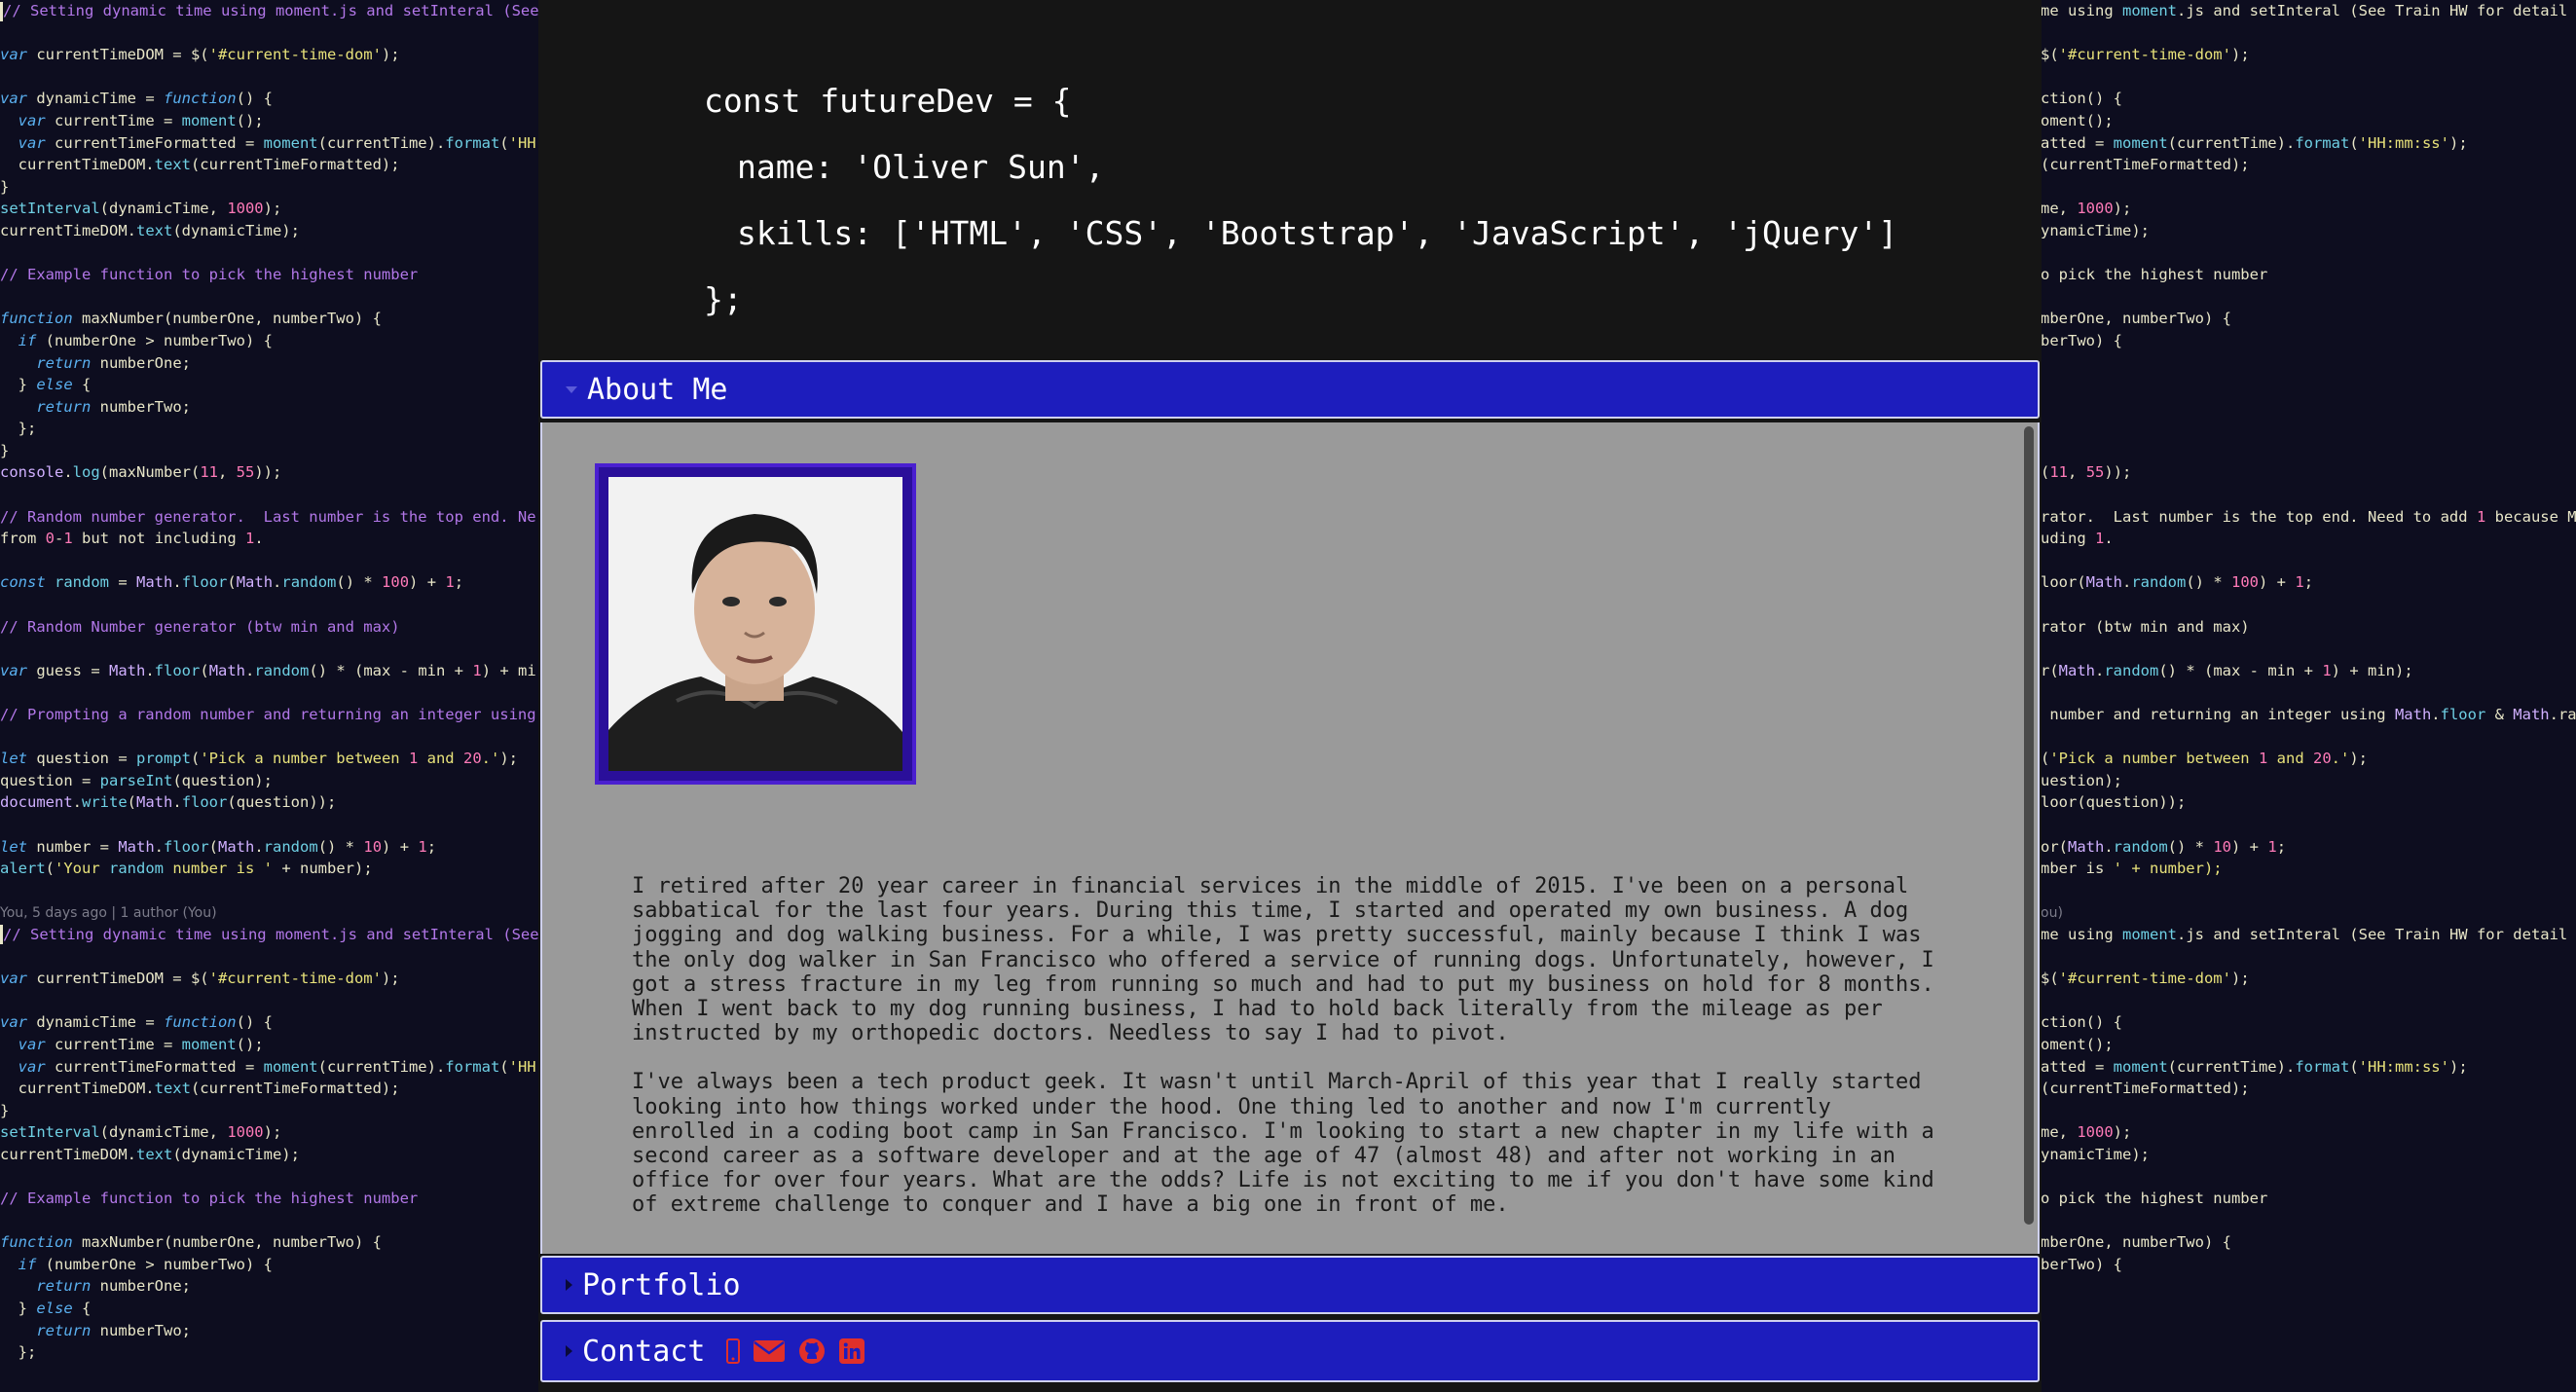 This screenshot has width=2576, height=1392. Describe the element at coordinates (657, 389) in the screenshot. I see `accordion-about-label: About Me` at that location.